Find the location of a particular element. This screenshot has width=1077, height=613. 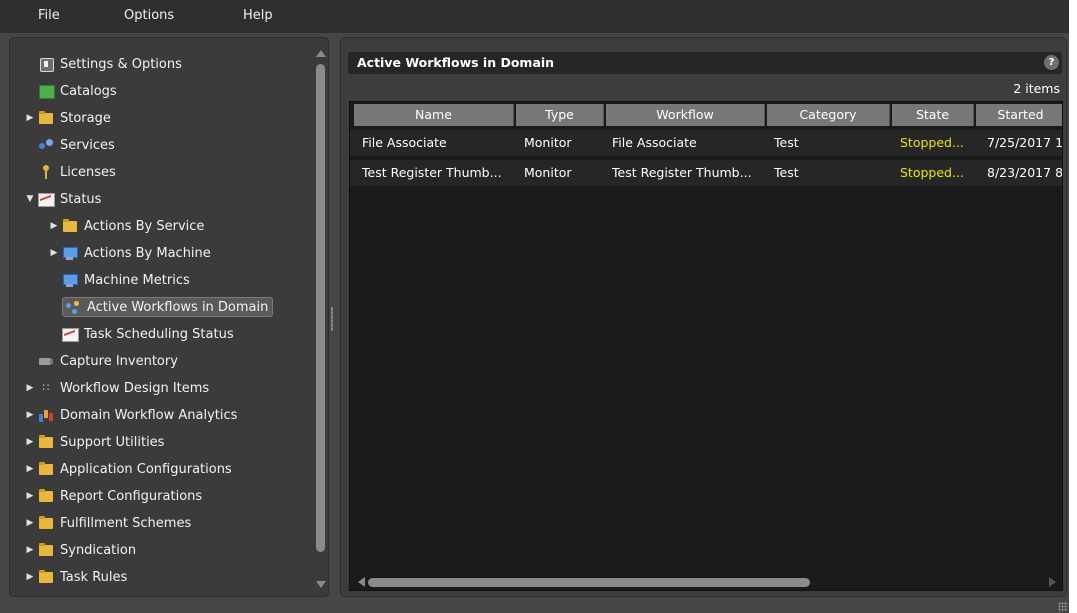

tree-item-label: Active Workflows in Domain is located at coordinates (178, 307).